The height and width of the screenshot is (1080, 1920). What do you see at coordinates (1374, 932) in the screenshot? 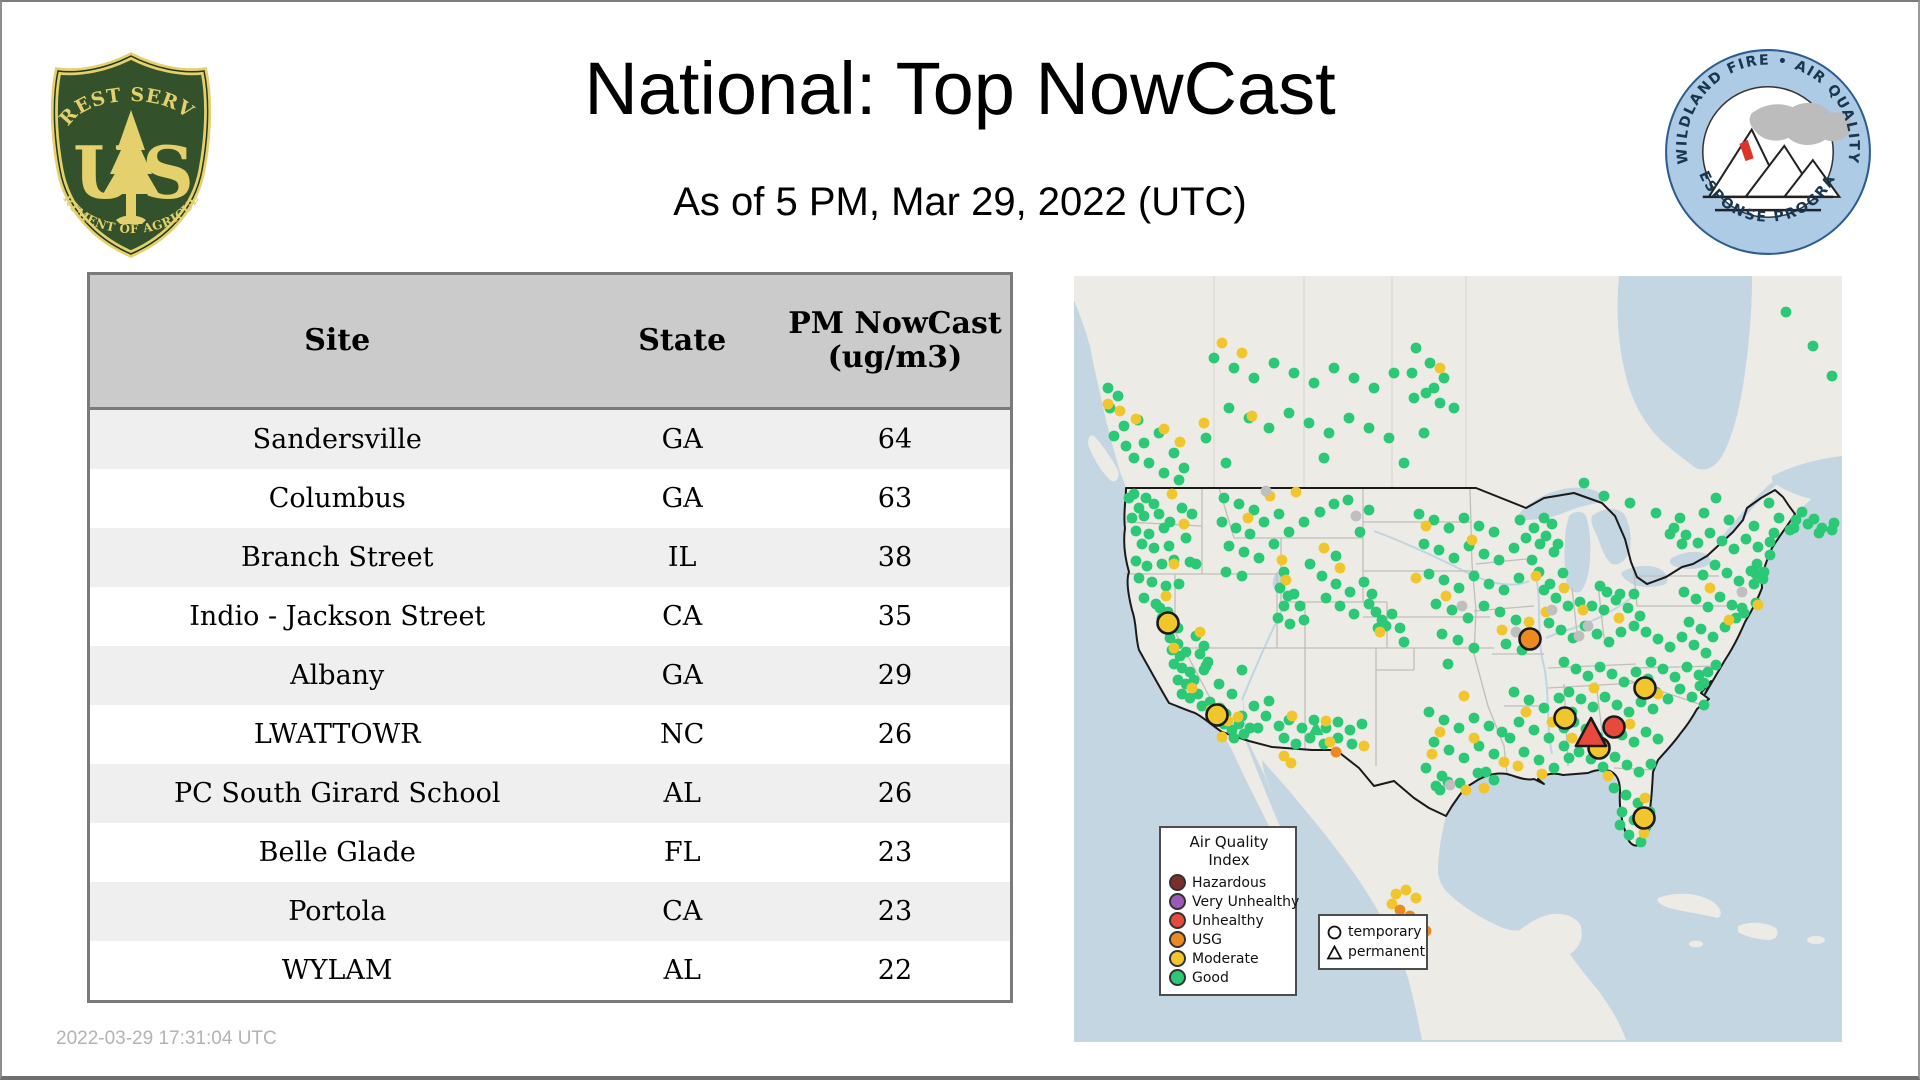
I see `legend-item-temporary: temporary` at bounding box center [1374, 932].